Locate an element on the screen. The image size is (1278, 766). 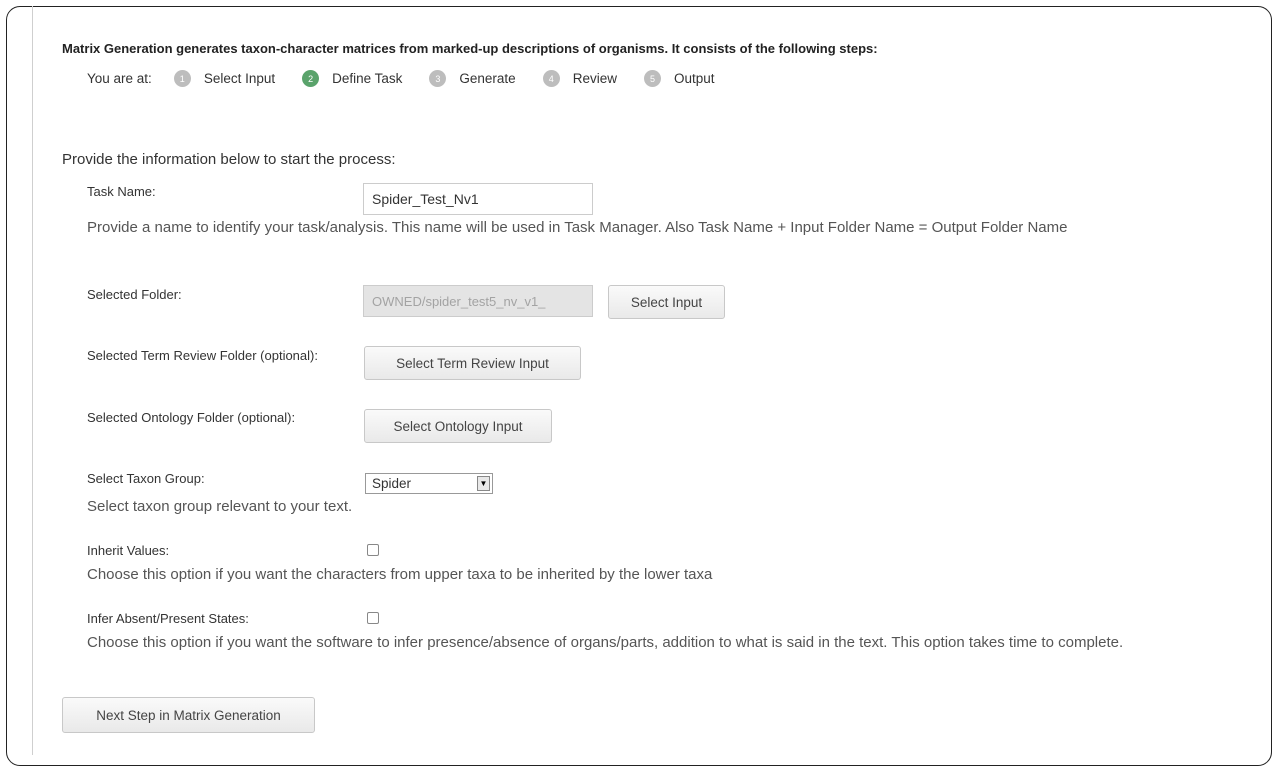
step-output: 5 Output is located at coordinates (679, 78).